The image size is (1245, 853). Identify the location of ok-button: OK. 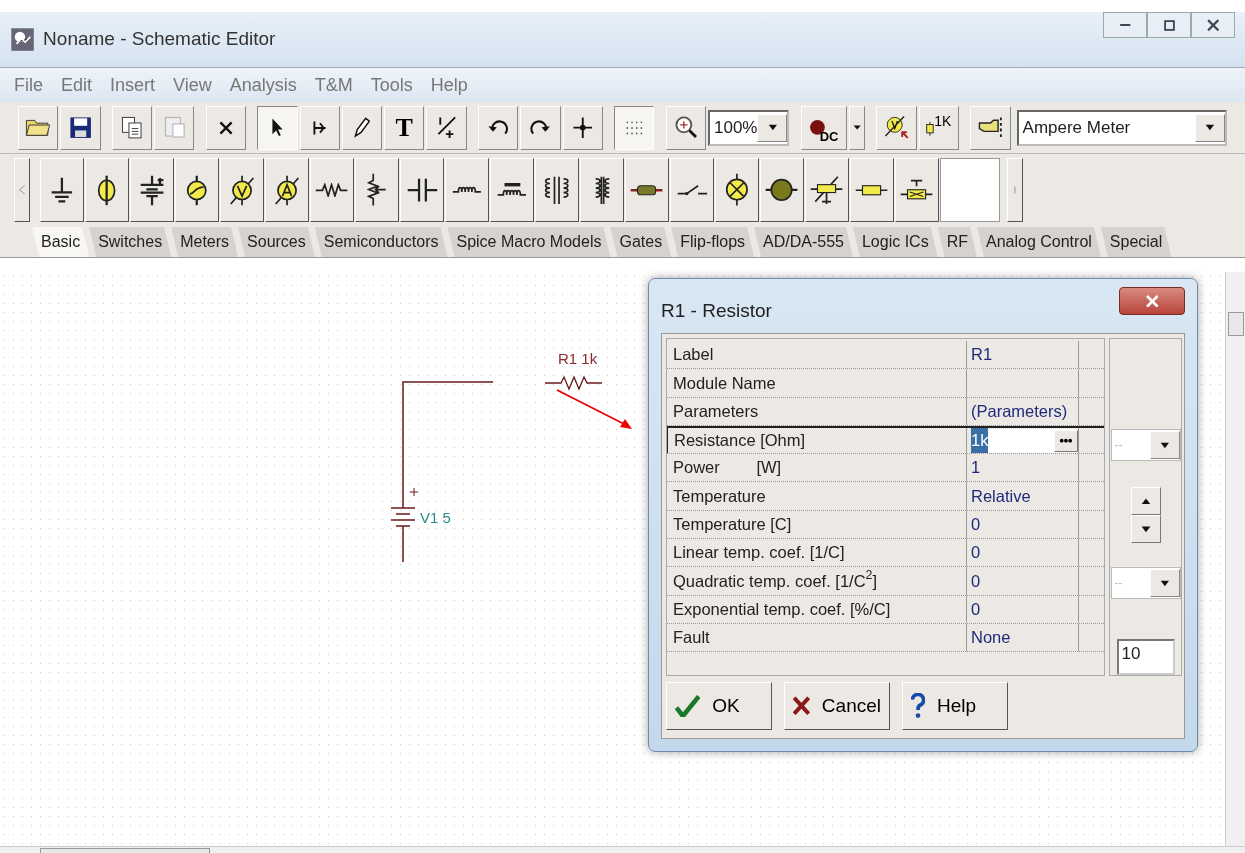
(719, 706).